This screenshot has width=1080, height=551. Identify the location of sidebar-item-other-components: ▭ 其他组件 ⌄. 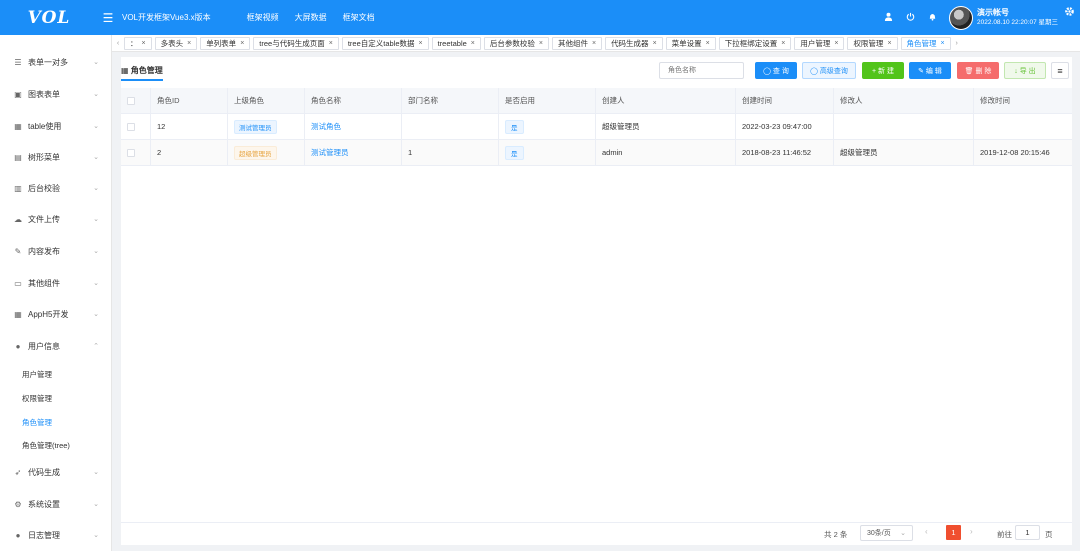
(55, 283).